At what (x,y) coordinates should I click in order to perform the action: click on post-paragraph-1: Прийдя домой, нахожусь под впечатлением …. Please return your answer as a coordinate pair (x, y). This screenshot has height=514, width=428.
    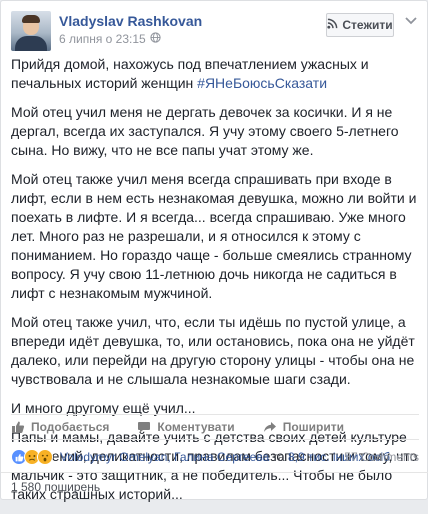
    Looking at the image, I should click on (215, 74).